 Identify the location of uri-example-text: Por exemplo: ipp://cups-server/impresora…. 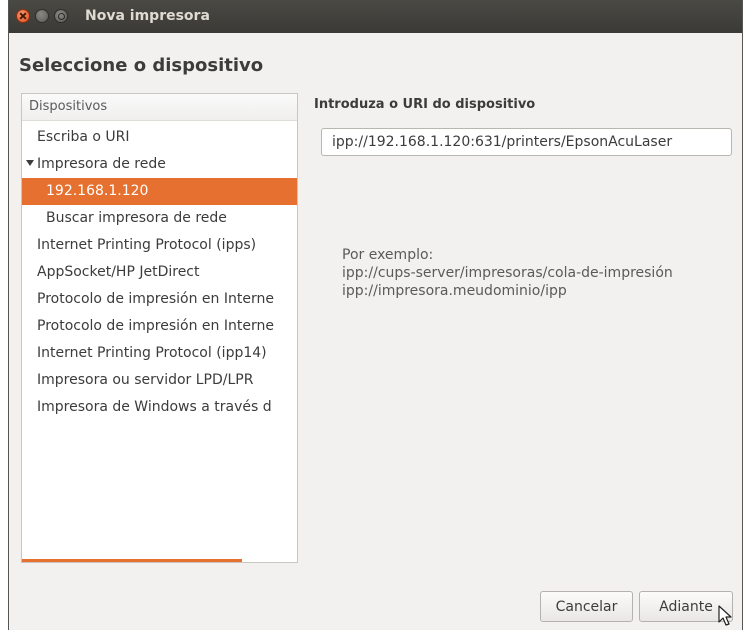
(507, 273).